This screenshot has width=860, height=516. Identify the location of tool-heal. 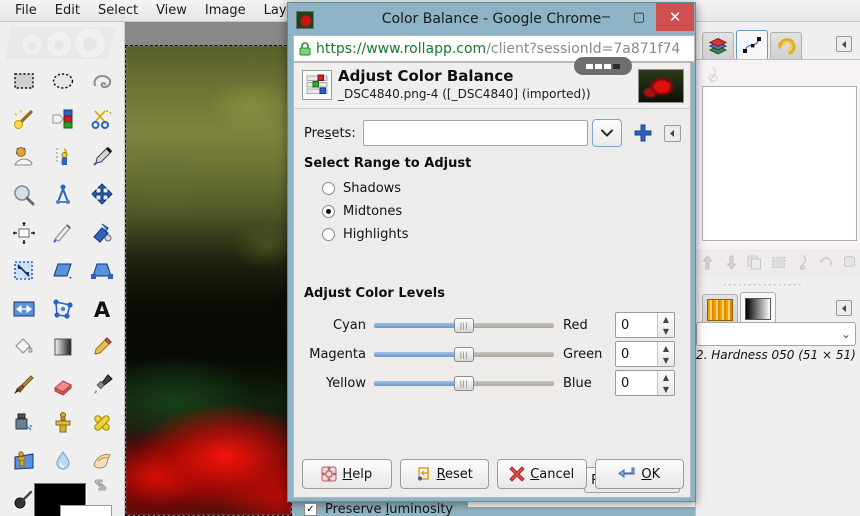
(101, 423).